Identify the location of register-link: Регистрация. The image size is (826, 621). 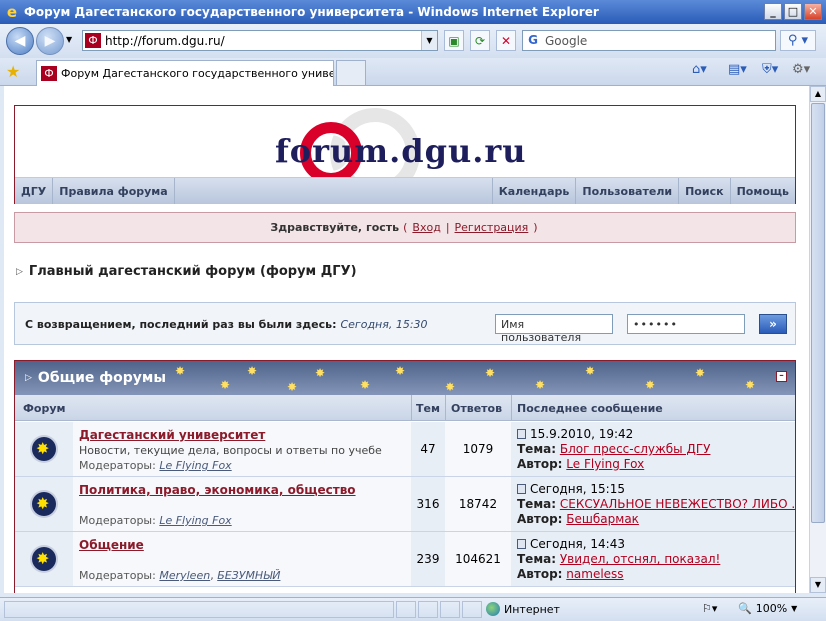
(492, 227).